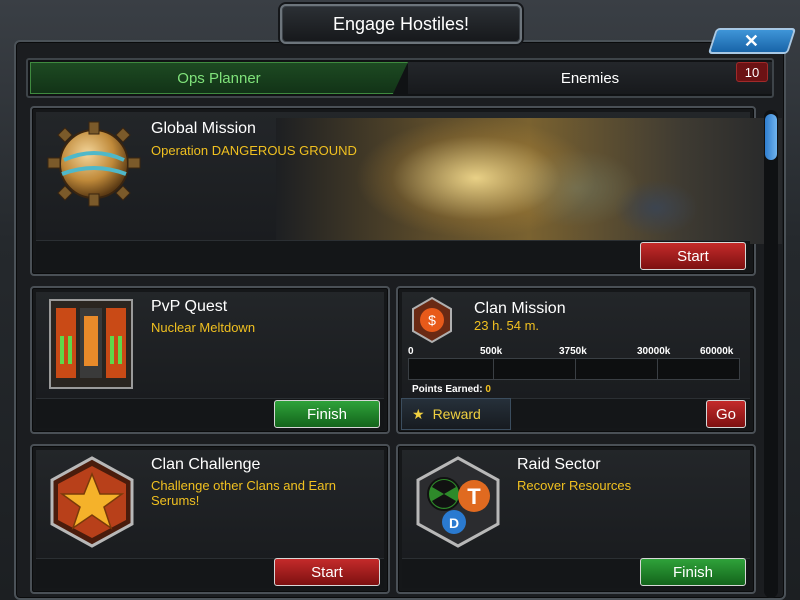  I want to click on clan-challenge-start-button: Start, so click(327, 572).